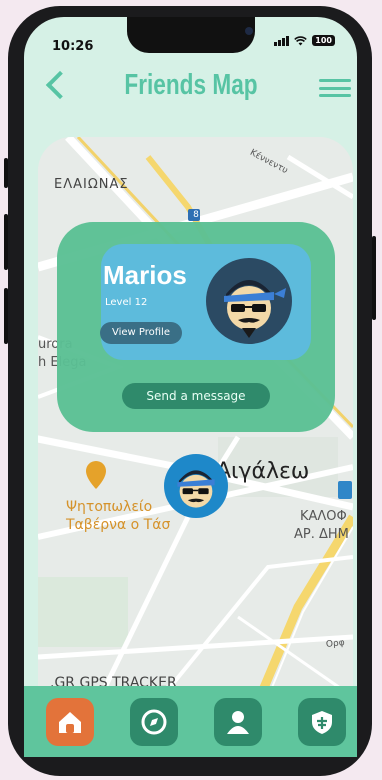  What do you see at coordinates (60, 85) in the screenshot?
I see `back-button` at bounding box center [60, 85].